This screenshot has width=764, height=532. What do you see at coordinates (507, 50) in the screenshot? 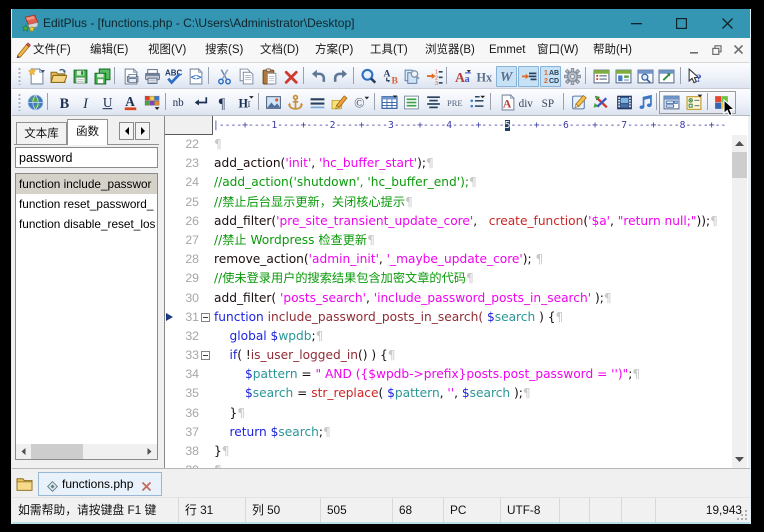
I see `menu-Emmet: Emmet` at bounding box center [507, 50].